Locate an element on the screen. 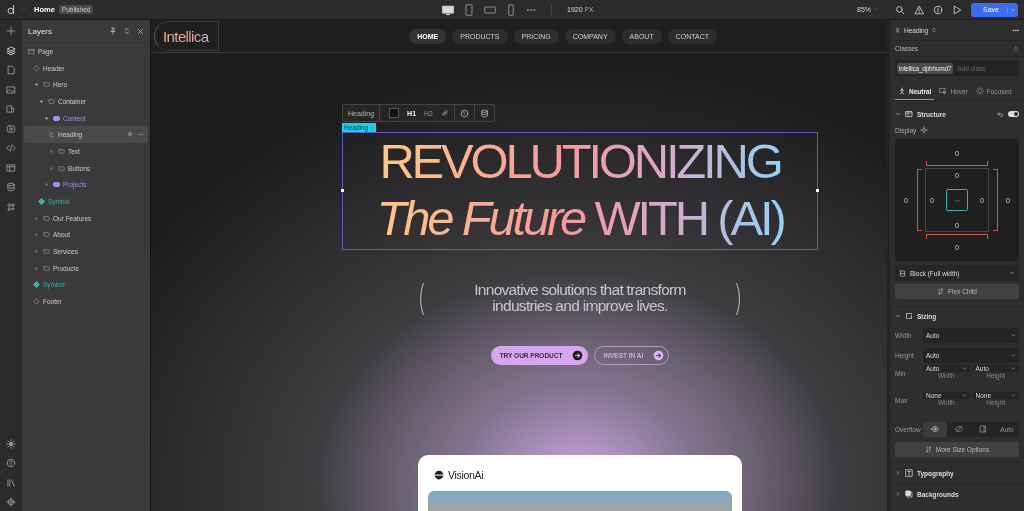 This screenshot has height=511, width=1024. info-icon is located at coordinates (938, 9).